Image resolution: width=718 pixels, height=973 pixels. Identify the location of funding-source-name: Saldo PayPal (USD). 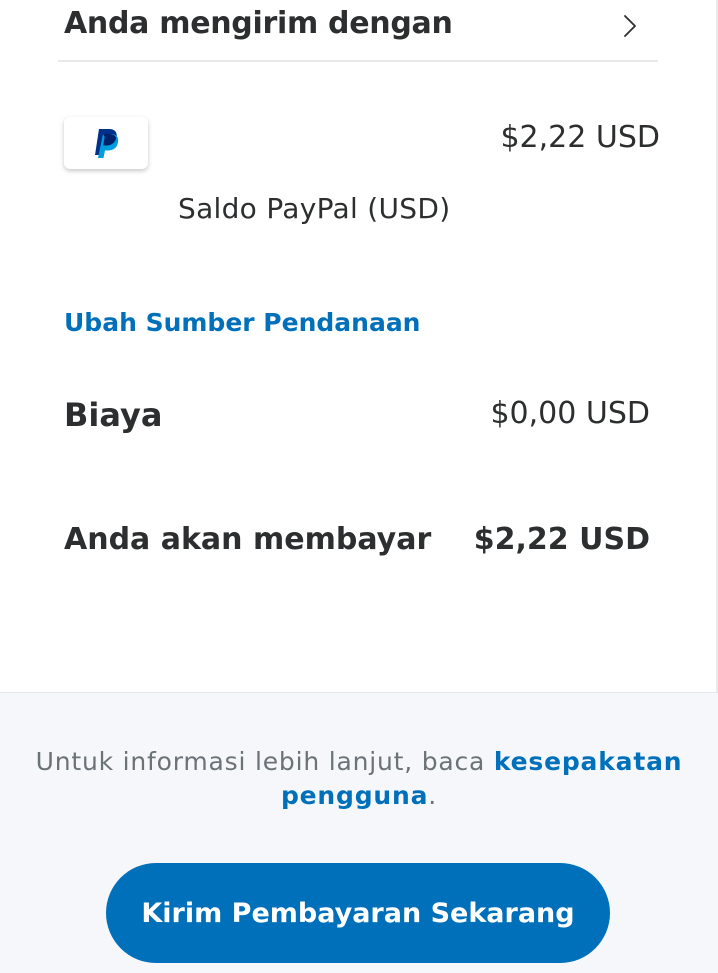
(314, 208).